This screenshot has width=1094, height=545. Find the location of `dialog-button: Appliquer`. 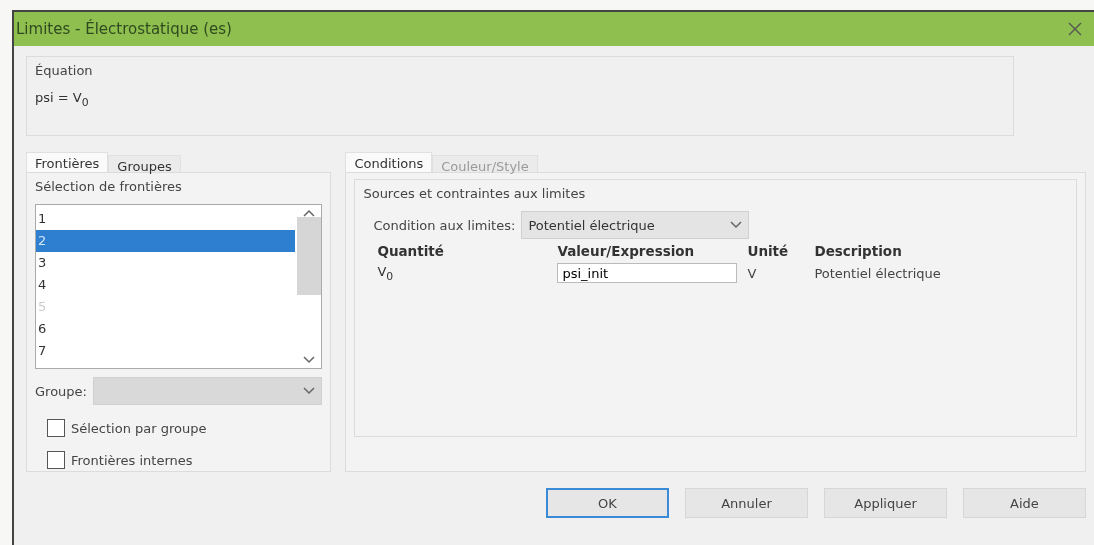

dialog-button: Appliquer is located at coordinates (885, 503).